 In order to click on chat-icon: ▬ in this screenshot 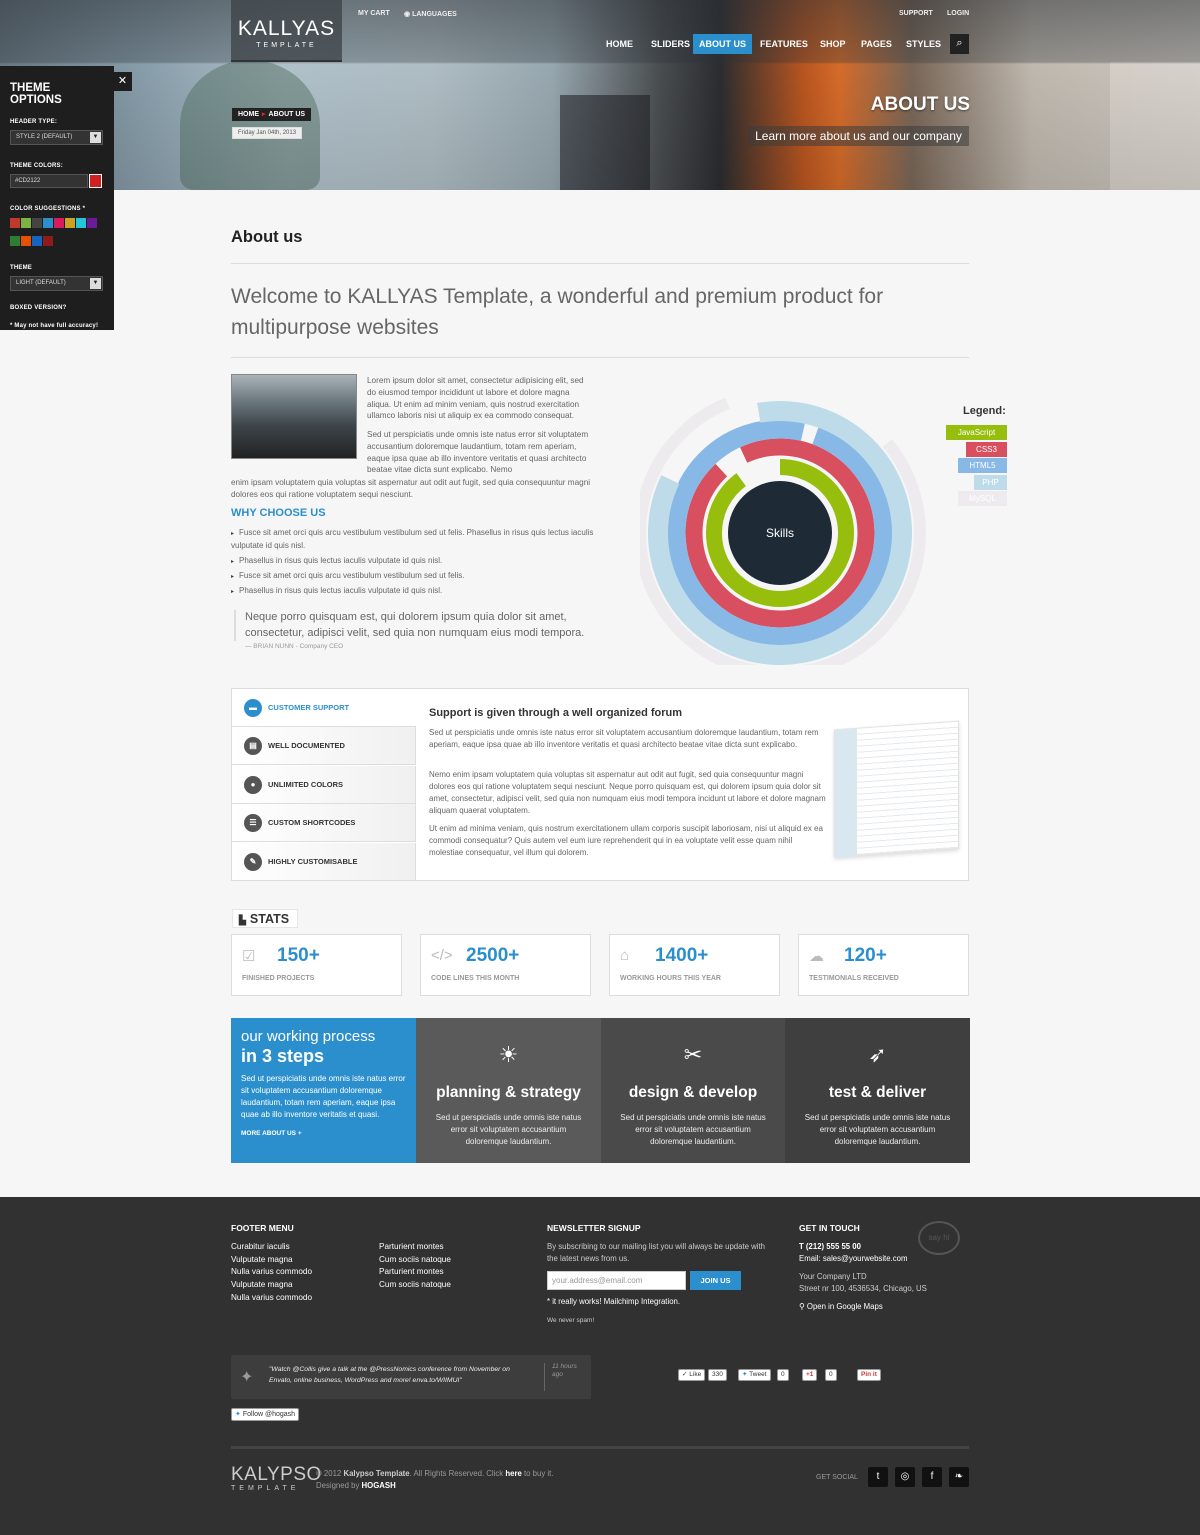, I will do `click(253, 708)`.